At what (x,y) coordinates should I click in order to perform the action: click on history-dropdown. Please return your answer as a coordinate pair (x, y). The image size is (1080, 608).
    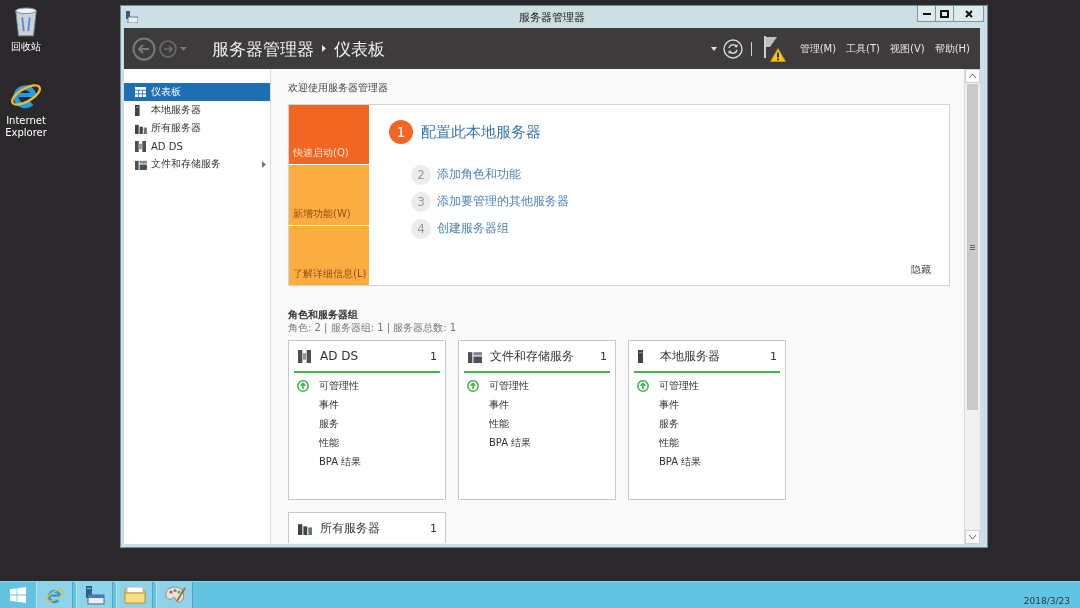
    Looking at the image, I should click on (183, 48).